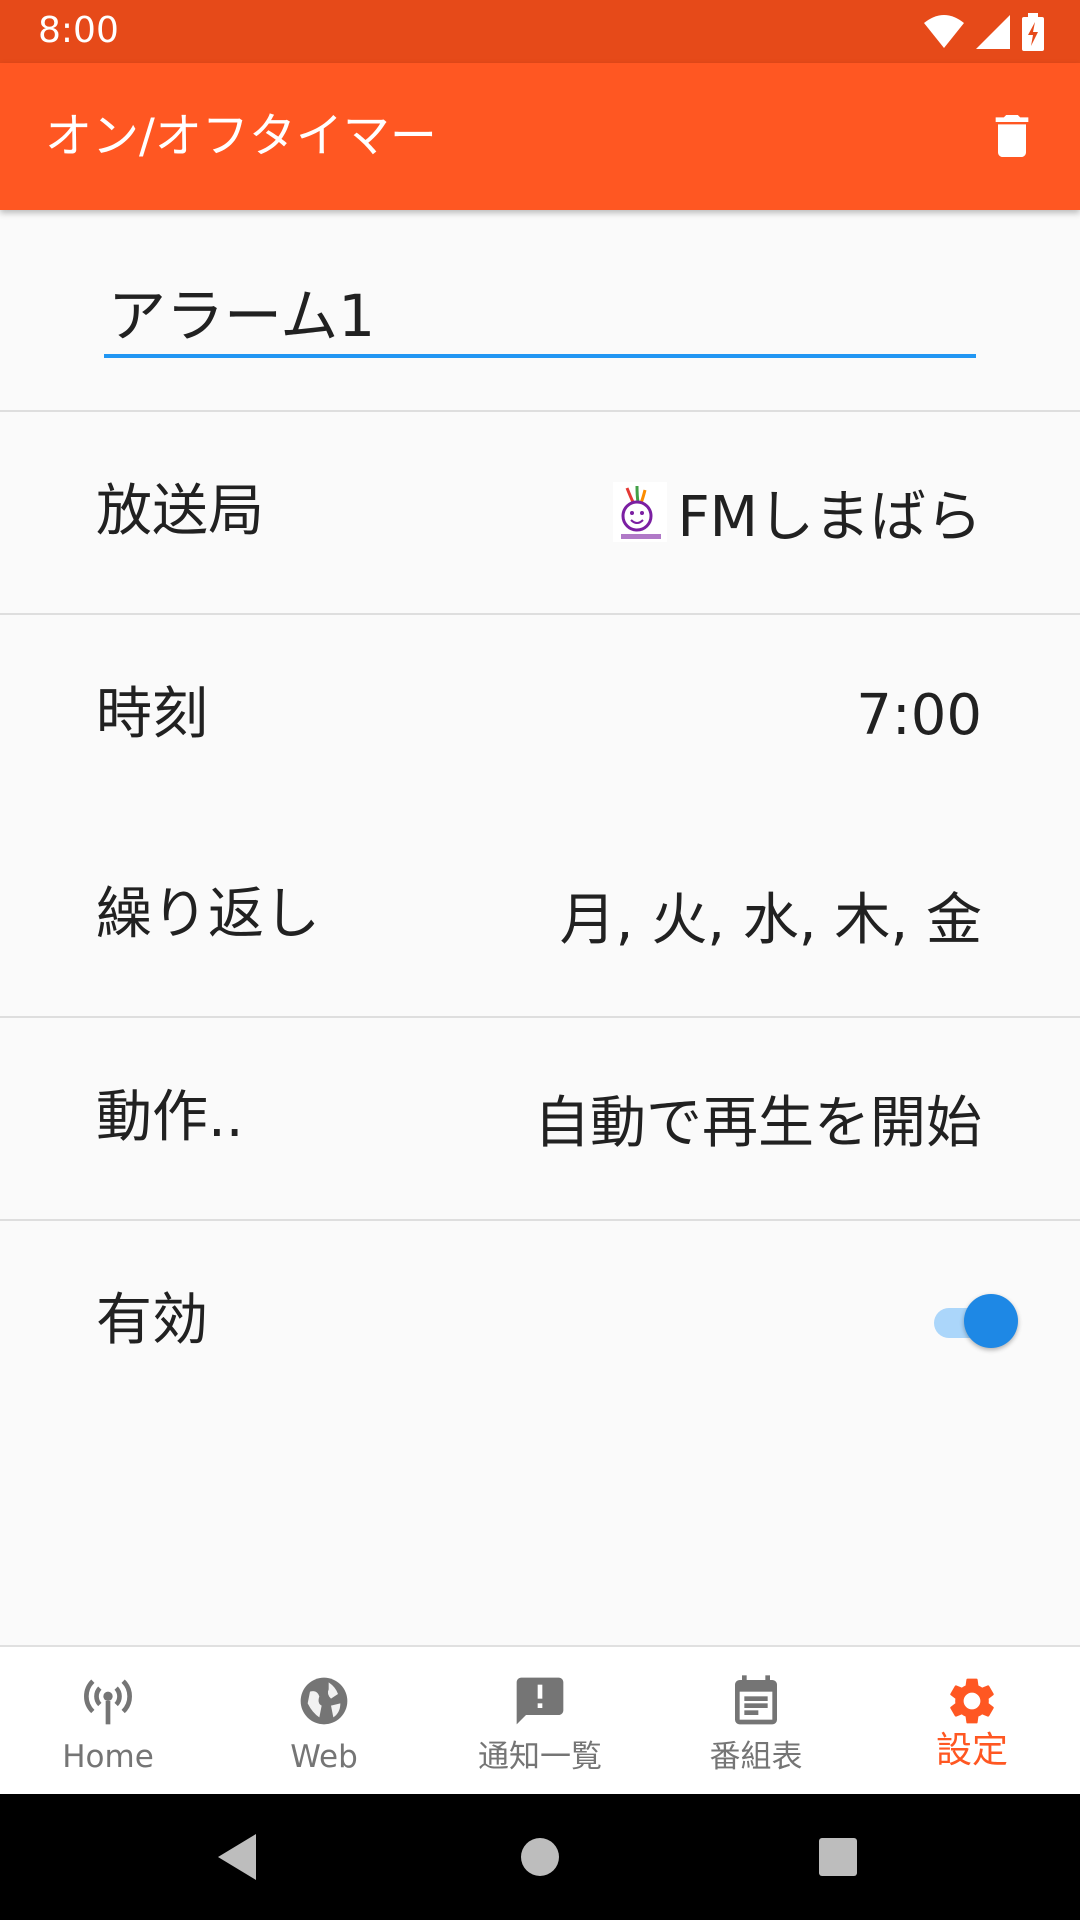 This screenshot has height=1920, width=1080. I want to click on repeat-value: 月, 火, 水, 木, 金, so click(770, 920).